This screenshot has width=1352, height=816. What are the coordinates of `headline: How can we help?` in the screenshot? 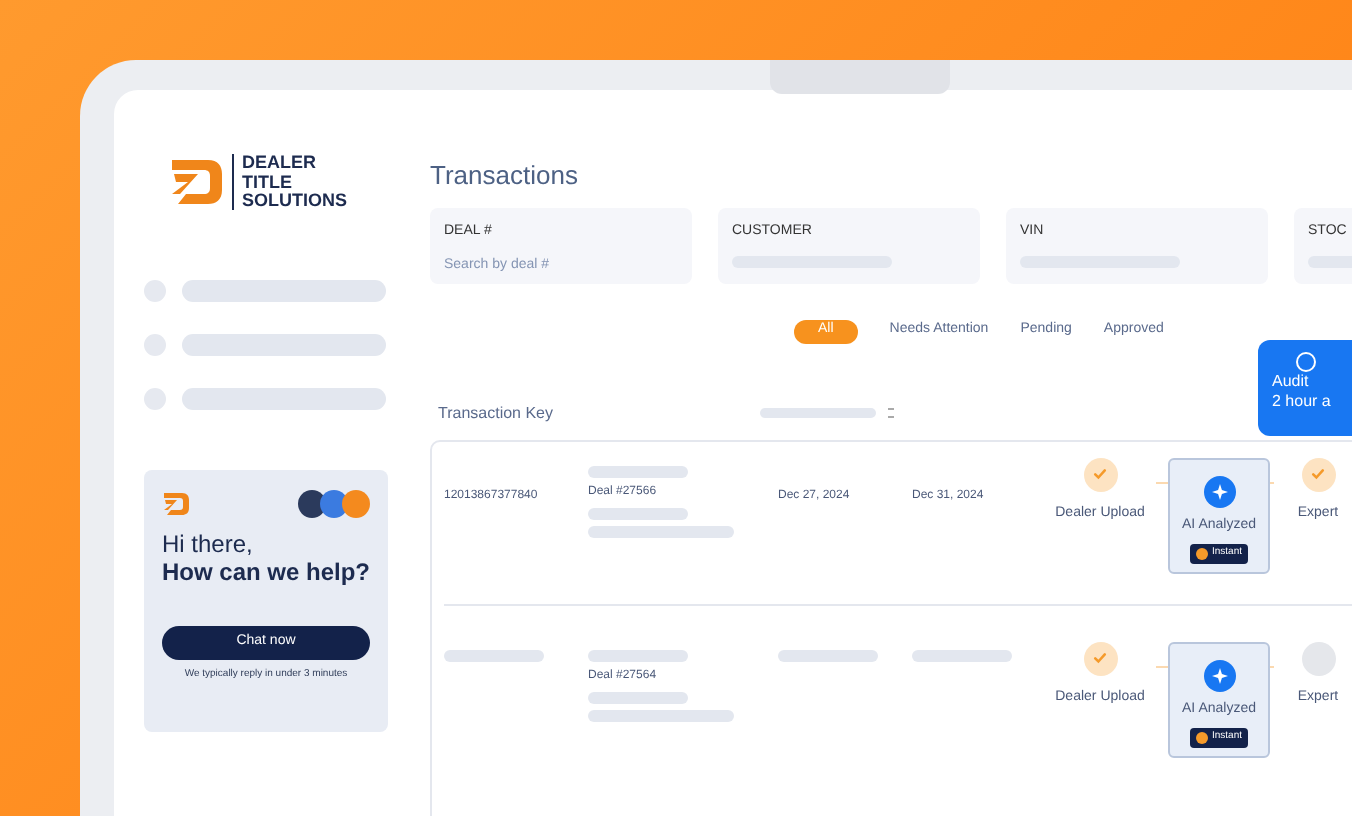 It's located at (266, 571).